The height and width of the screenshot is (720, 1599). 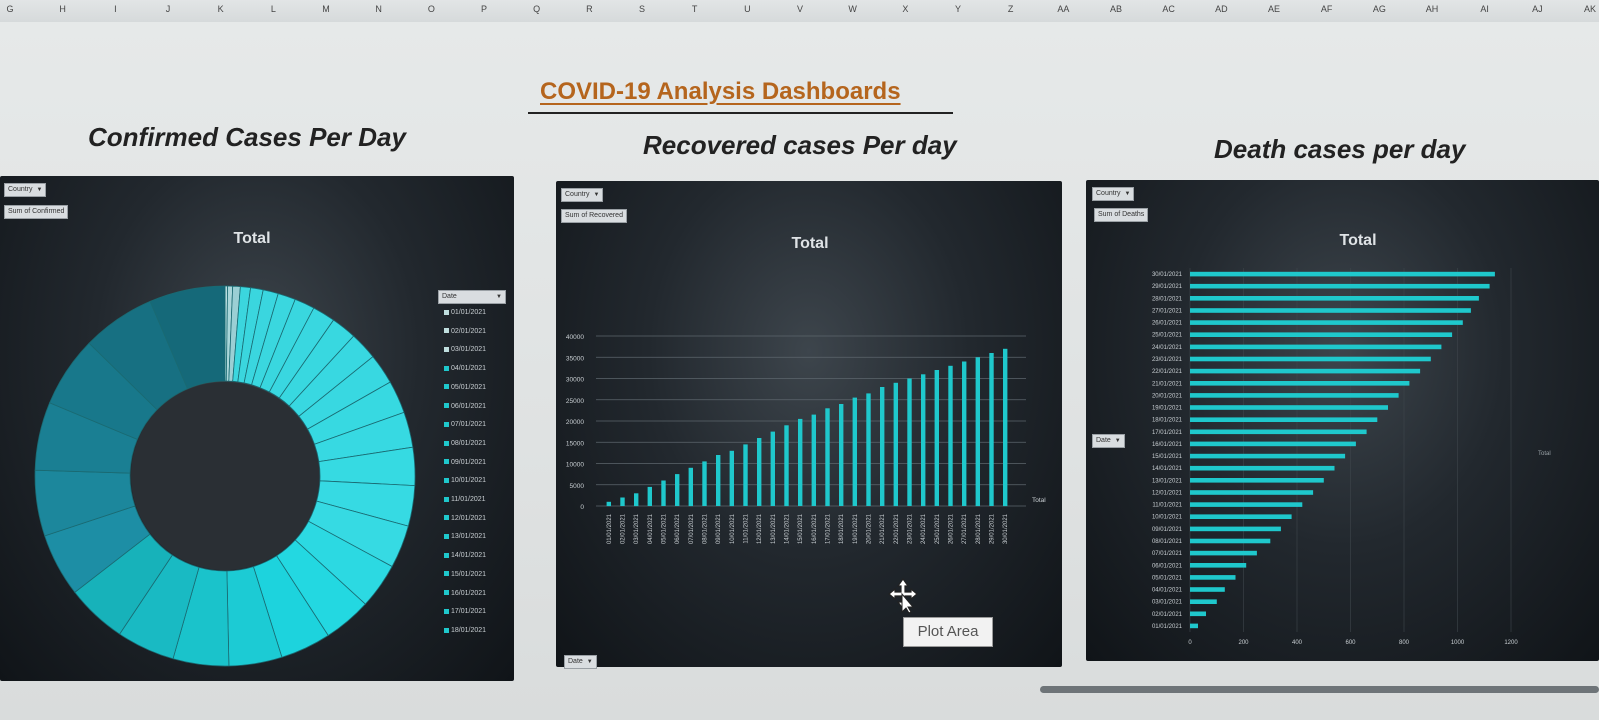 I want to click on column-header: O, so click(x=431, y=9).